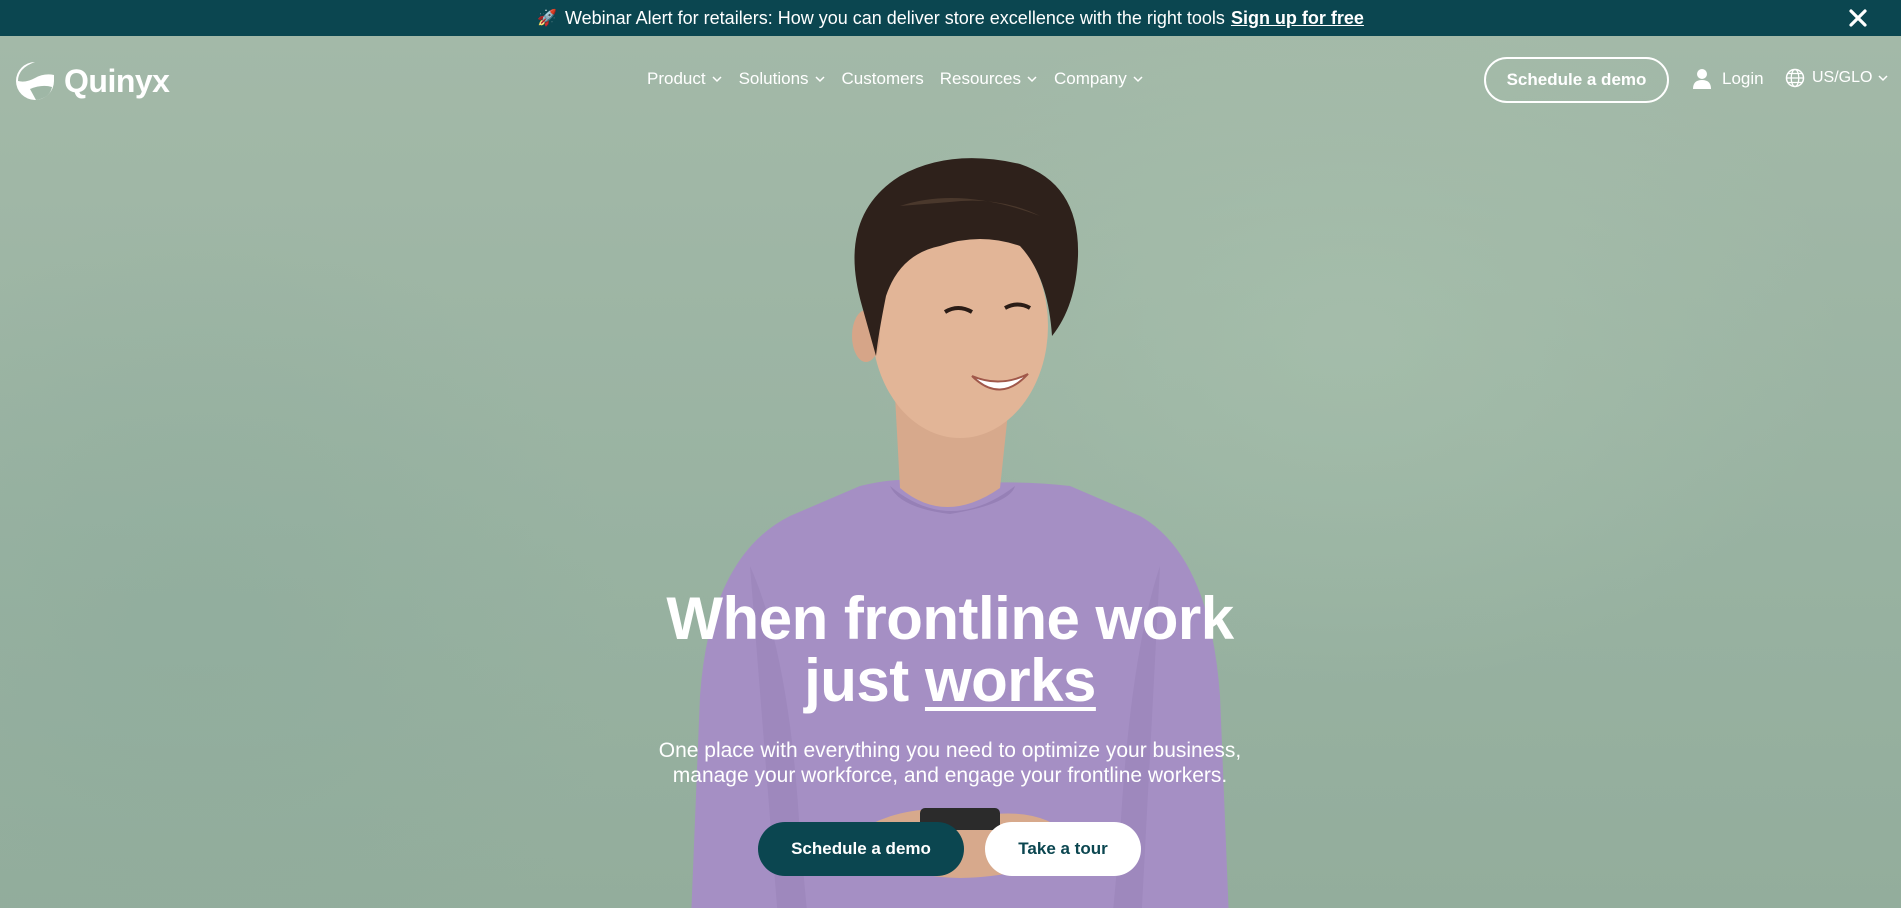 The height and width of the screenshot is (908, 1901). I want to click on brand-logo: Quinyx, so click(92, 81).